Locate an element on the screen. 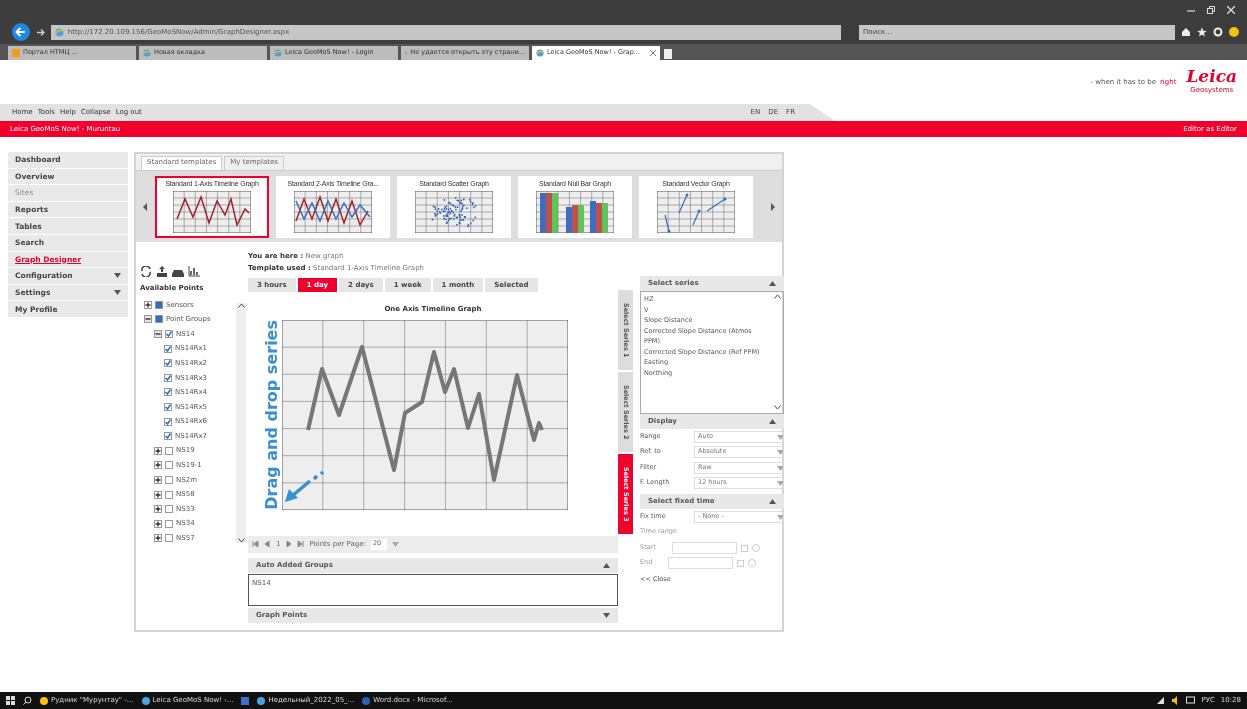 The image size is (1247, 709). scroll-right-icon is located at coordinates (773, 206).